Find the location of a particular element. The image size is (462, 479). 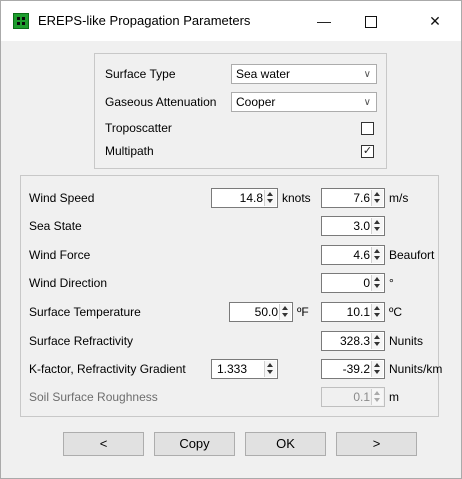

surface-refractivity-unit: Nunits is located at coordinates (406, 341).